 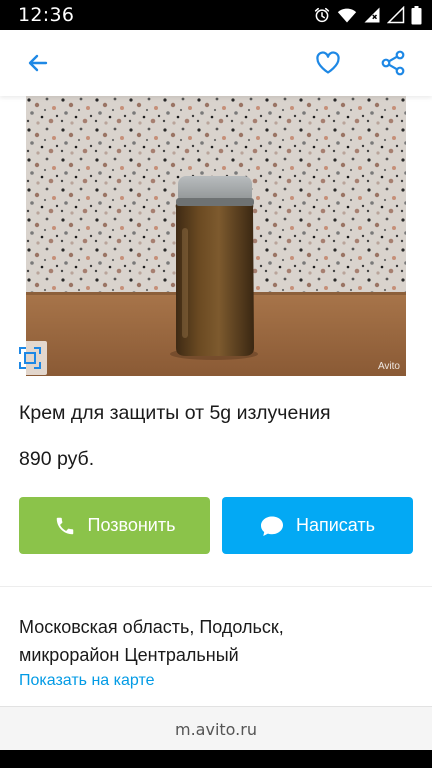 What do you see at coordinates (57, 459) in the screenshot?
I see `listing-price: 890 руб.` at bounding box center [57, 459].